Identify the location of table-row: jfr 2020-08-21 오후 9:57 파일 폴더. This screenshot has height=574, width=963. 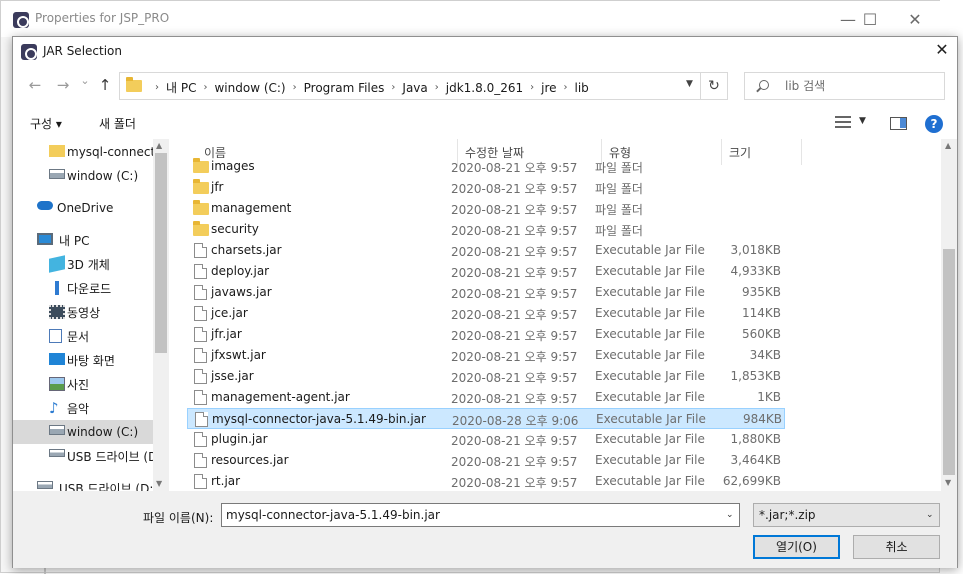
(486, 187).